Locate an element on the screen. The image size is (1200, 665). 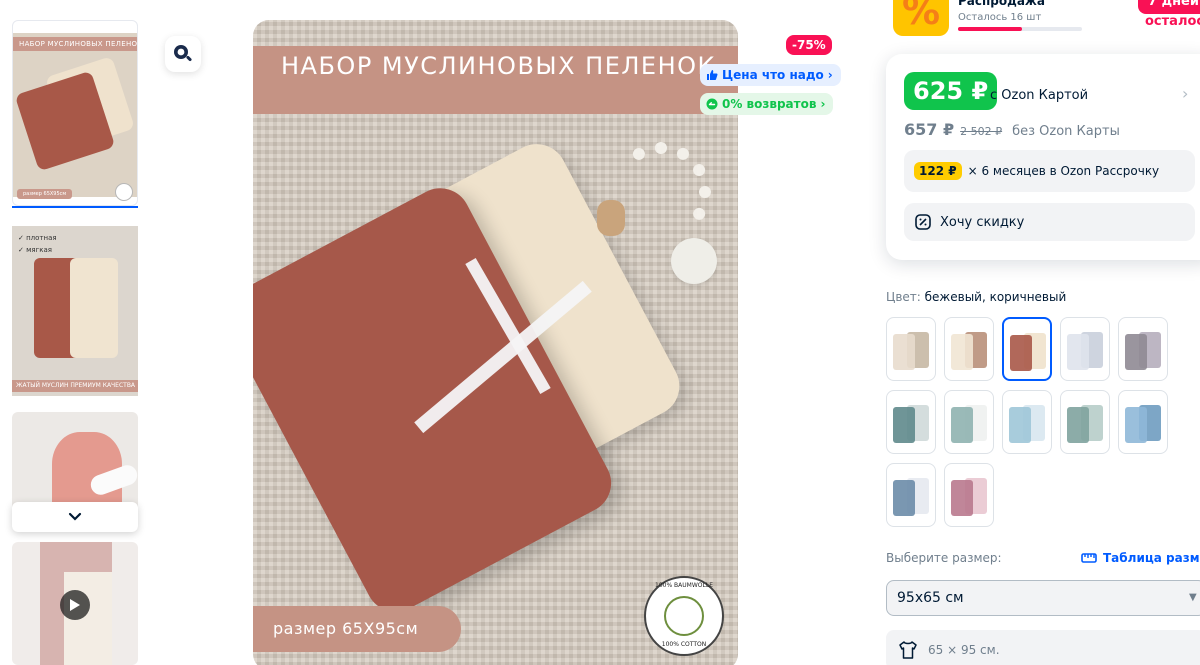
discount-badge: -75% is located at coordinates (809, 45).